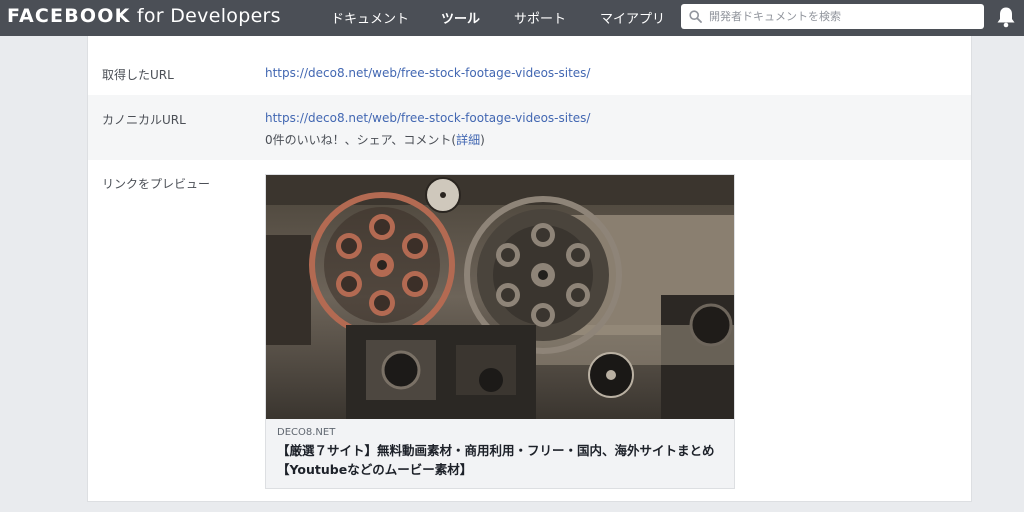 This screenshot has height=512, width=1024. What do you see at coordinates (482, 140) in the screenshot?
I see `engagement-close: )` at bounding box center [482, 140].